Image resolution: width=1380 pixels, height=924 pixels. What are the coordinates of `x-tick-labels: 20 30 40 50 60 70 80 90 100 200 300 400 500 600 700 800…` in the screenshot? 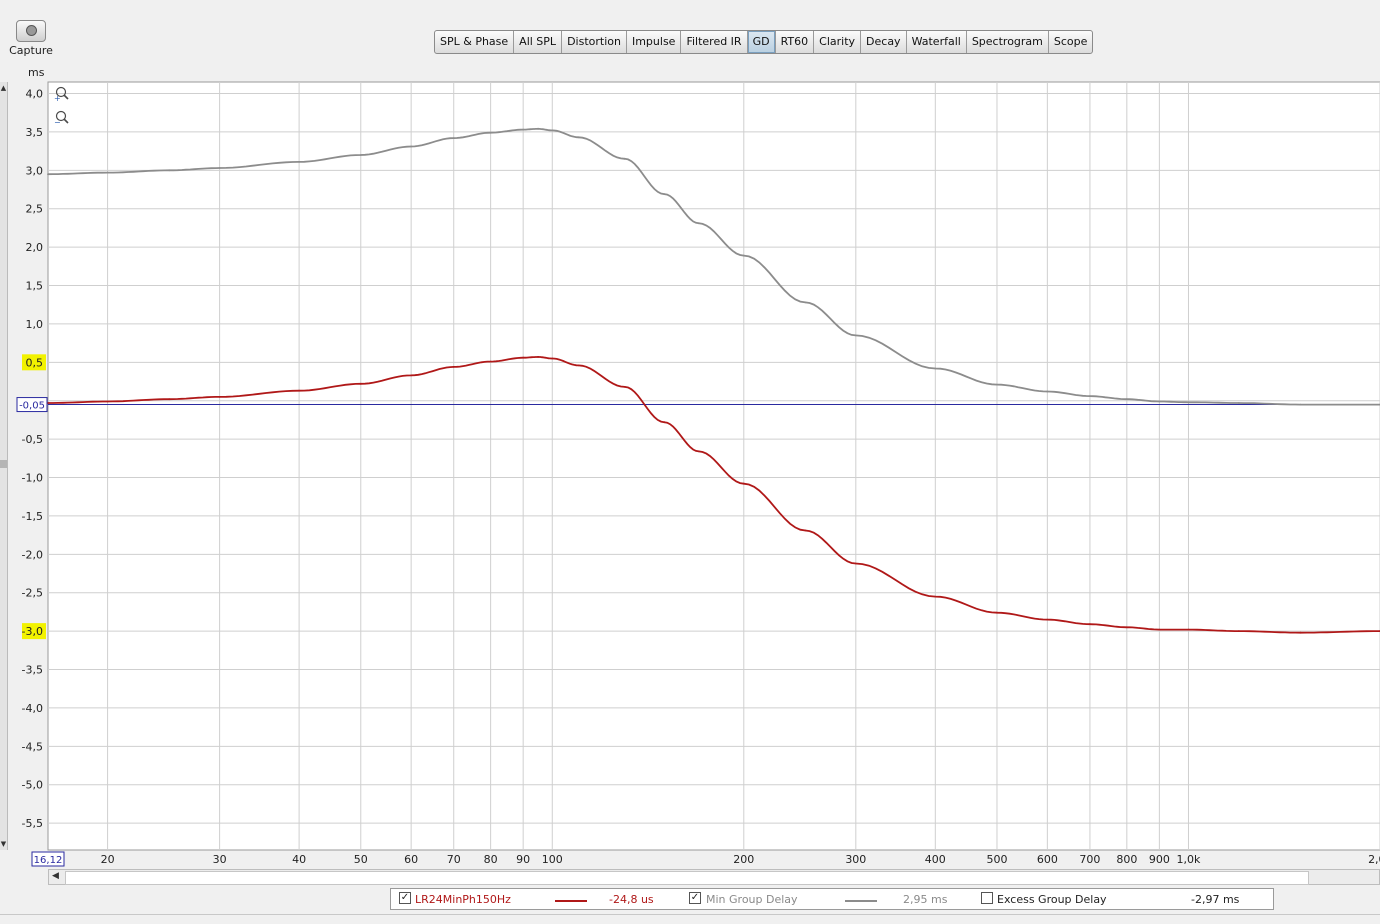 It's located at (740, 859).